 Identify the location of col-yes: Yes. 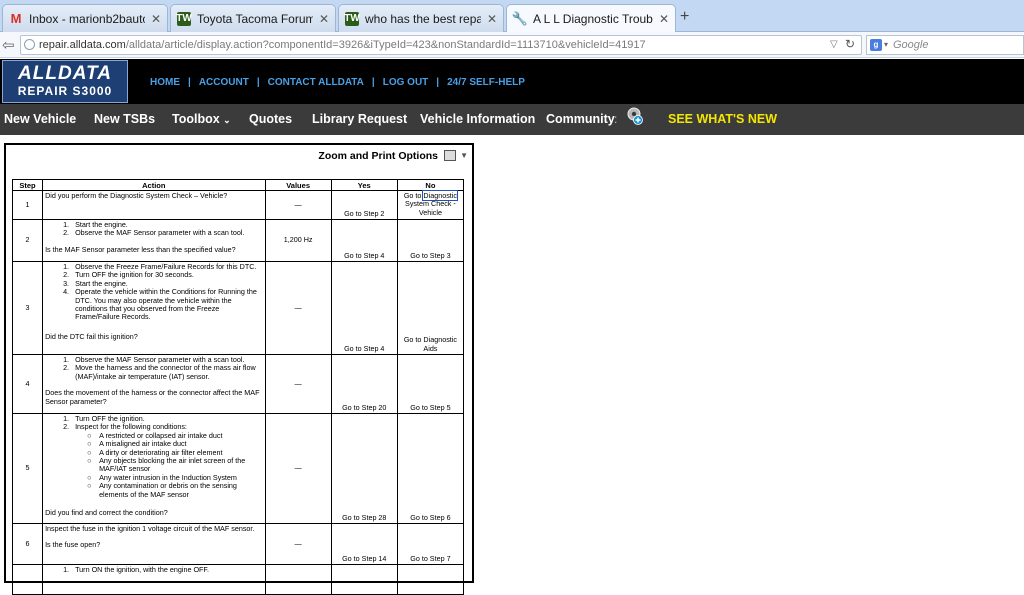
(364, 185).